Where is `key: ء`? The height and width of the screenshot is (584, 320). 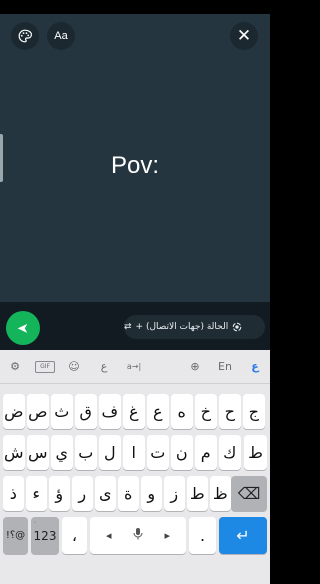 key: ء is located at coordinates (36, 493).